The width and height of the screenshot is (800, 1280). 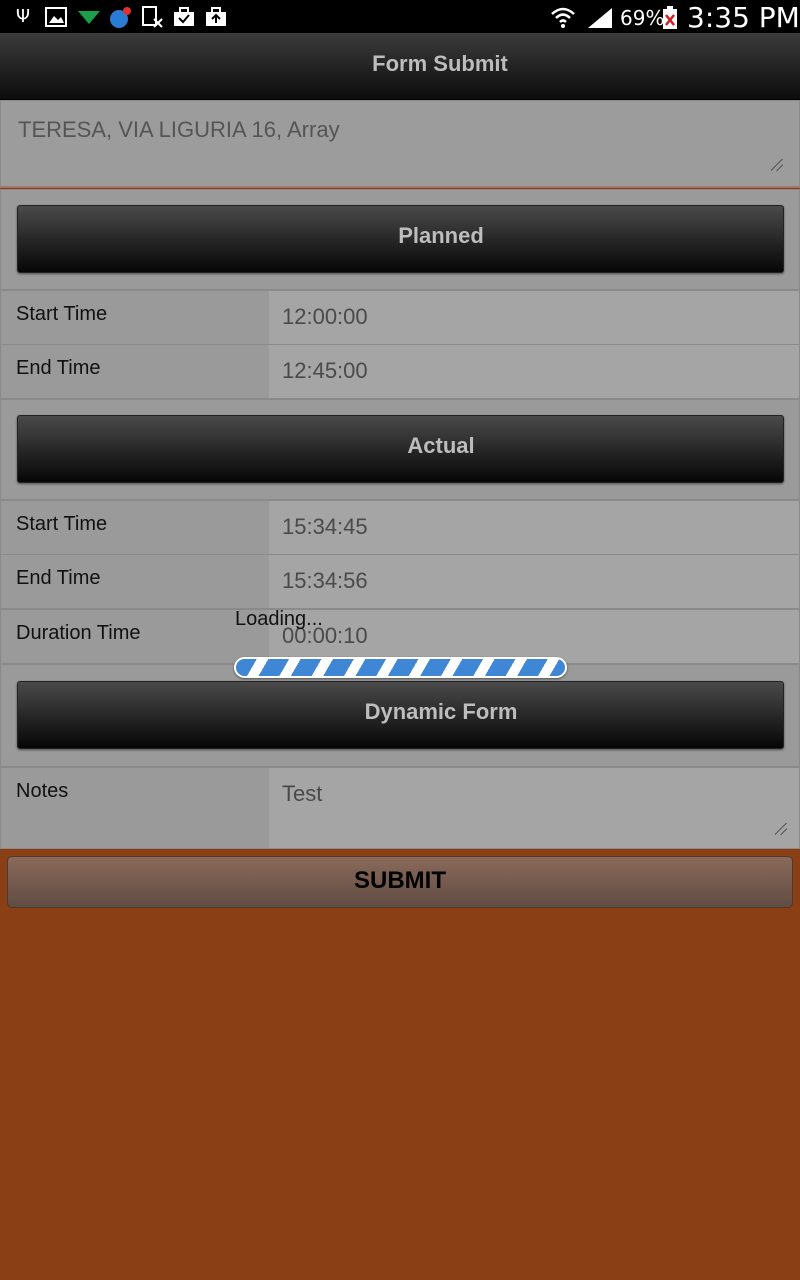 I want to click on status-bar: Ψ 69% 3:35 PM, so click(x=400, y=17).